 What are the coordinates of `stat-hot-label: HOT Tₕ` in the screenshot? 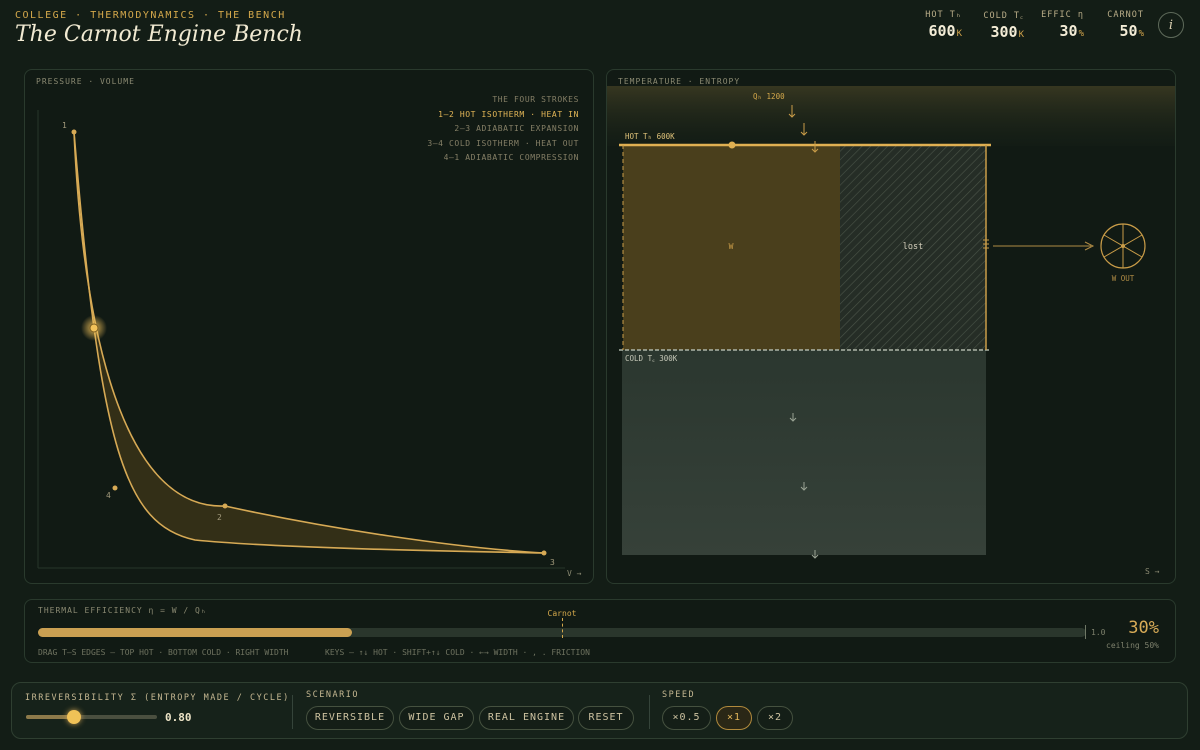 It's located at (943, 15).